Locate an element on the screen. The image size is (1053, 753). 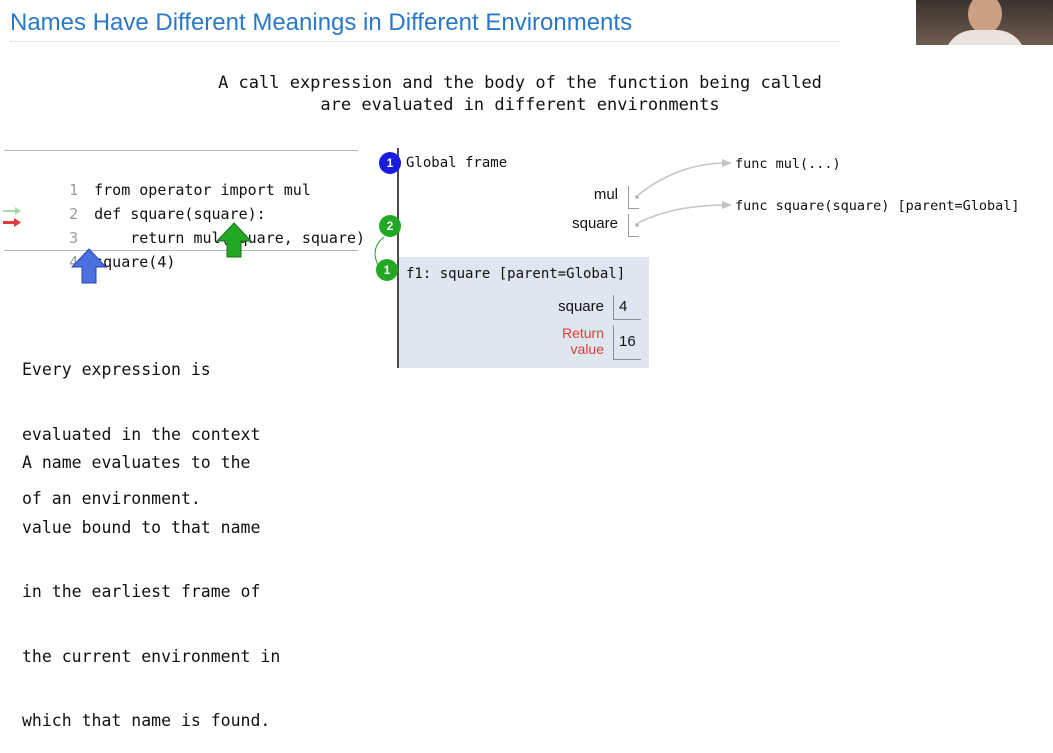
f1-frame-badge: 1 is located at coordinates (387, 270).